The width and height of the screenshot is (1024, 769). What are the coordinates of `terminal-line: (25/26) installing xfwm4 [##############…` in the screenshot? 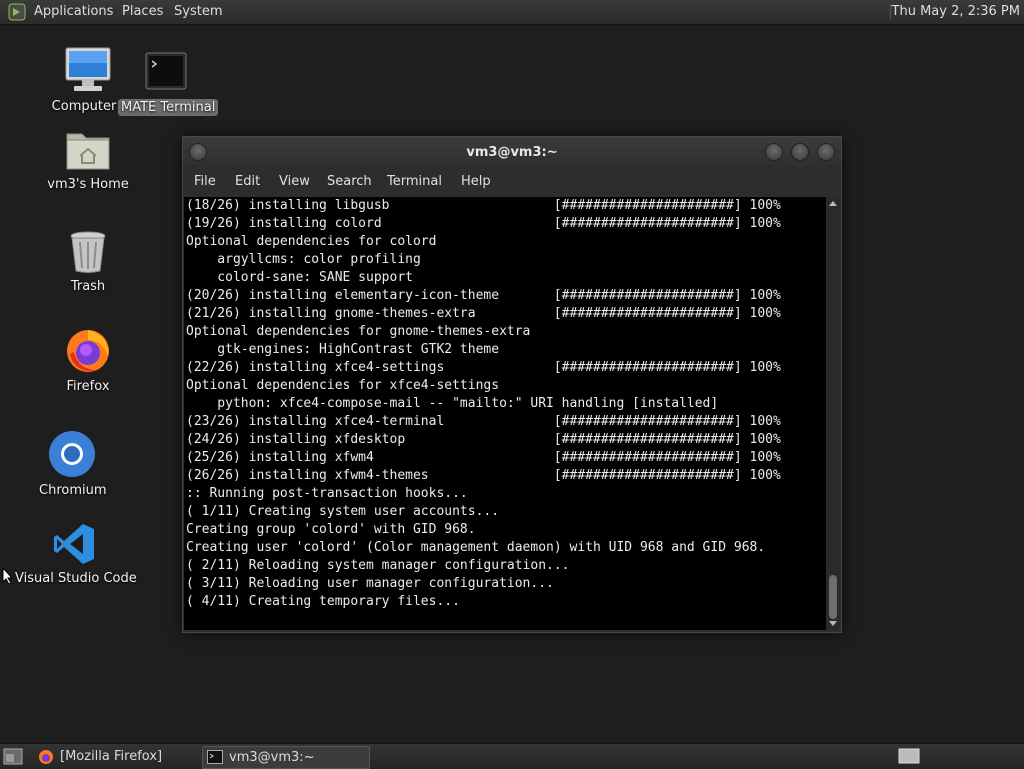 It's located at (483, 457).